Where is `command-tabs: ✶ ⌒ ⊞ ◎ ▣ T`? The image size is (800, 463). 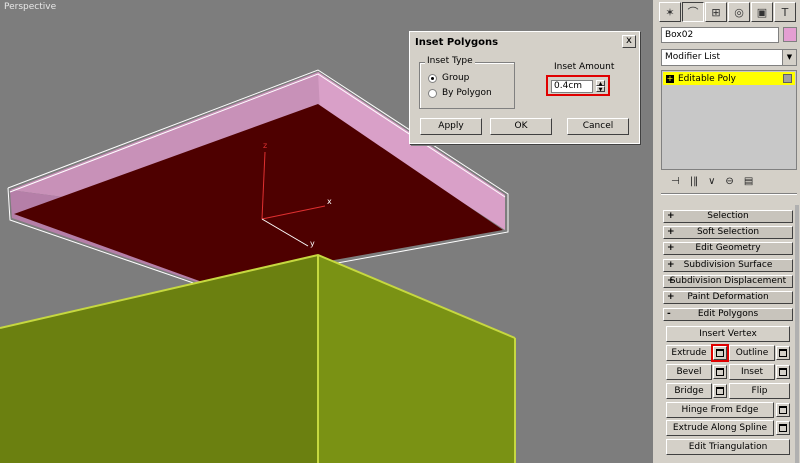
command-tabs: ✶ ⌒ ⊞ ◎ ▣ T is located at coordinates (728, 12).